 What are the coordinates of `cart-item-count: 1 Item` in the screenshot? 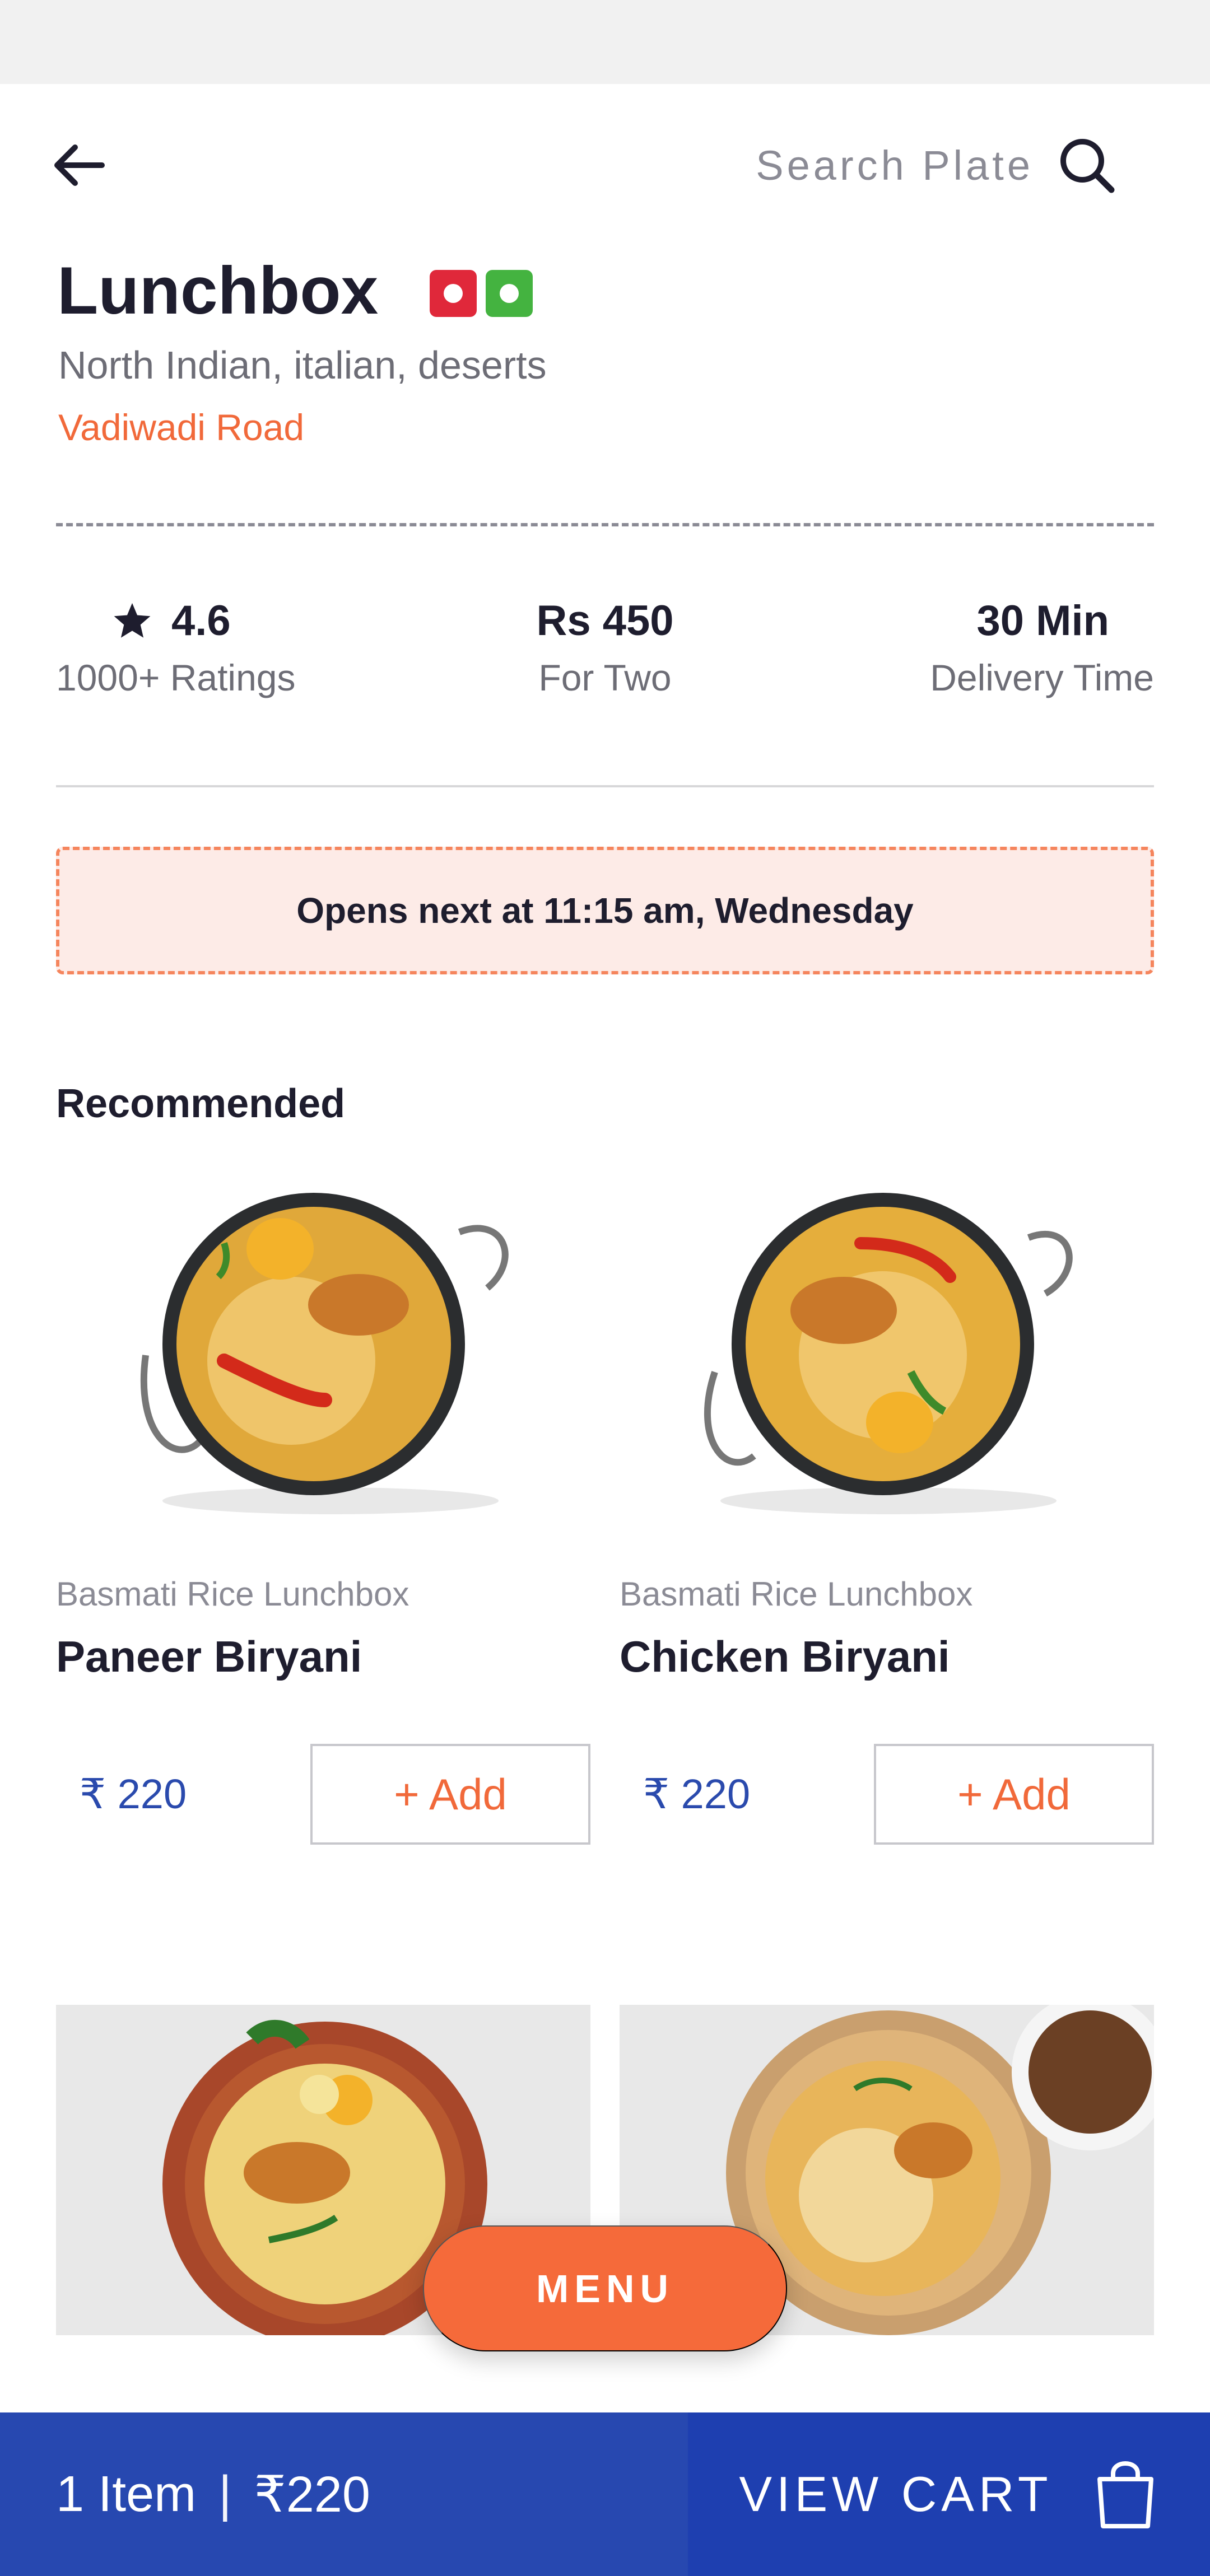 It's located at (127, 2494).